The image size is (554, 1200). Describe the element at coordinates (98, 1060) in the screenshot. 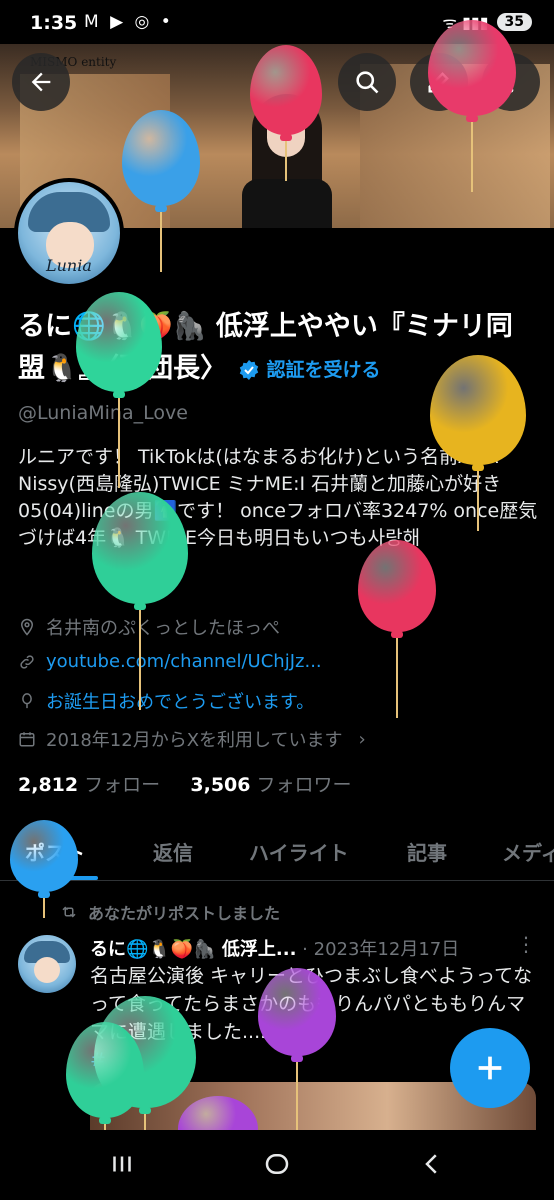

I see `post-hashtag: #` at that location.